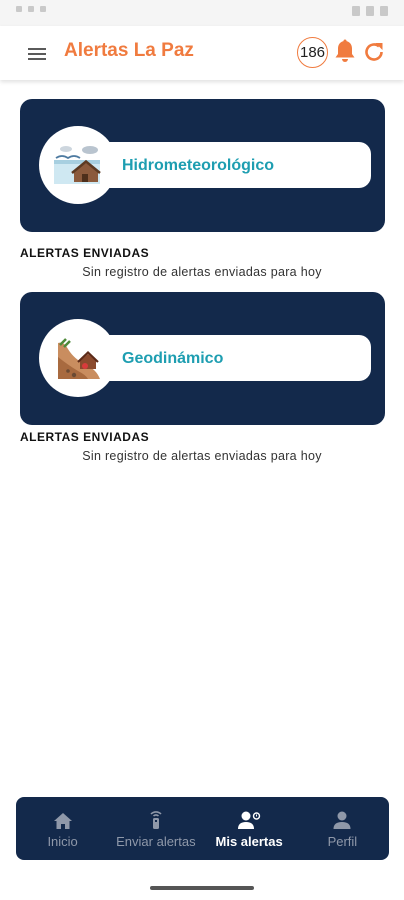 The width and height of the screenshot is (404, 900). What do you see at coordinates (78, 165) in the screenshot?
I see `house-flood-icon` at bounding box center [78, 165].